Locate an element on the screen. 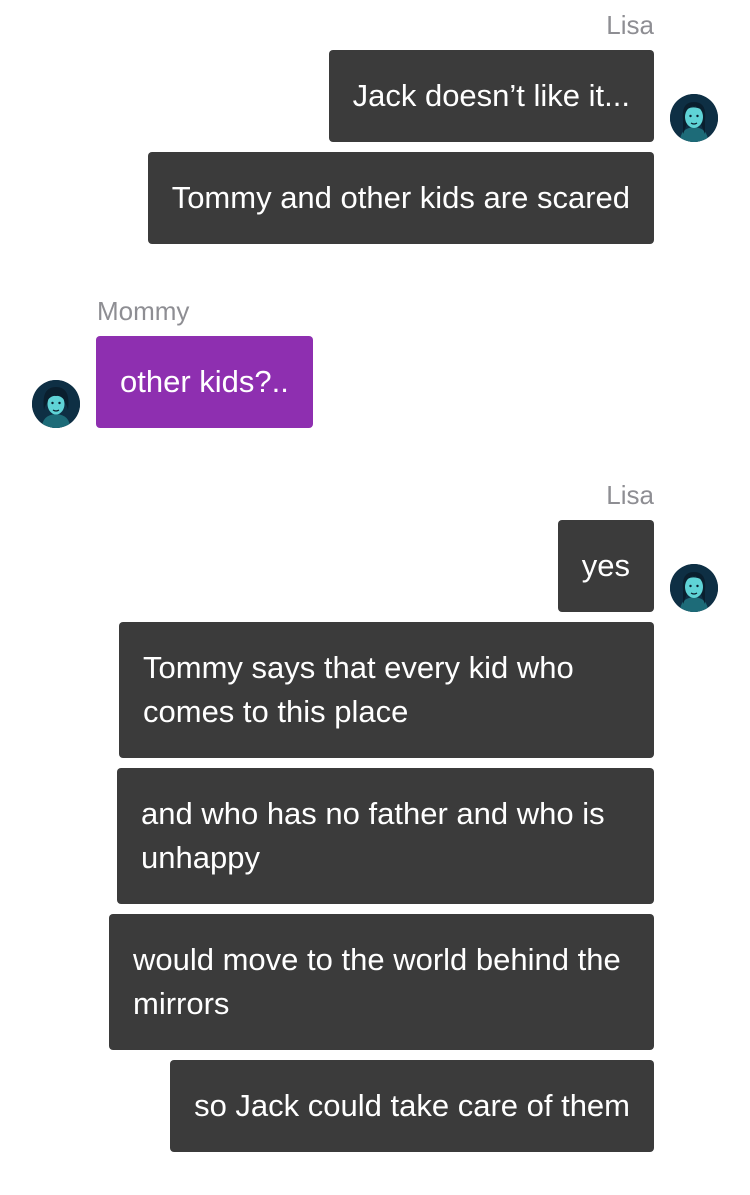  message-bubble: and who has no father and who is unhappy is located at coordinates (385, 836).